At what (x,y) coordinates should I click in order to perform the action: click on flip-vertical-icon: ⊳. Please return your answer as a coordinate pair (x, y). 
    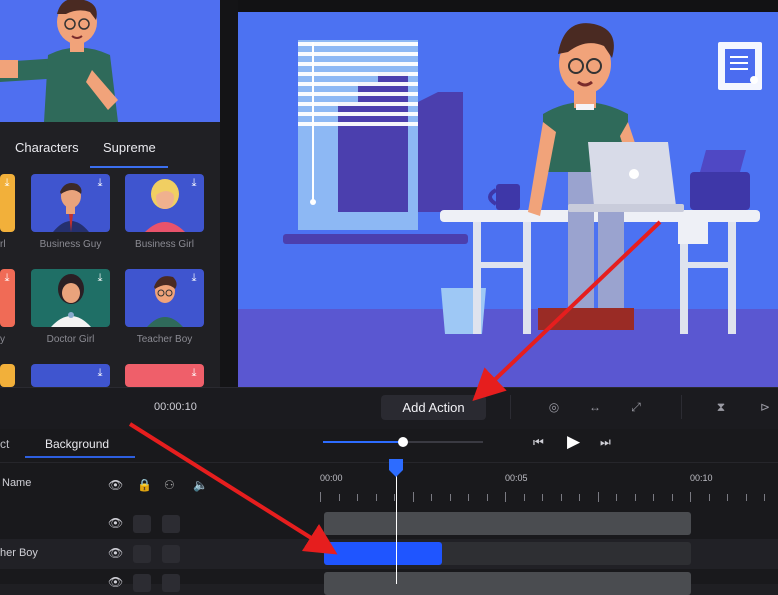
    Looking at the image, I should click on (765, 407).